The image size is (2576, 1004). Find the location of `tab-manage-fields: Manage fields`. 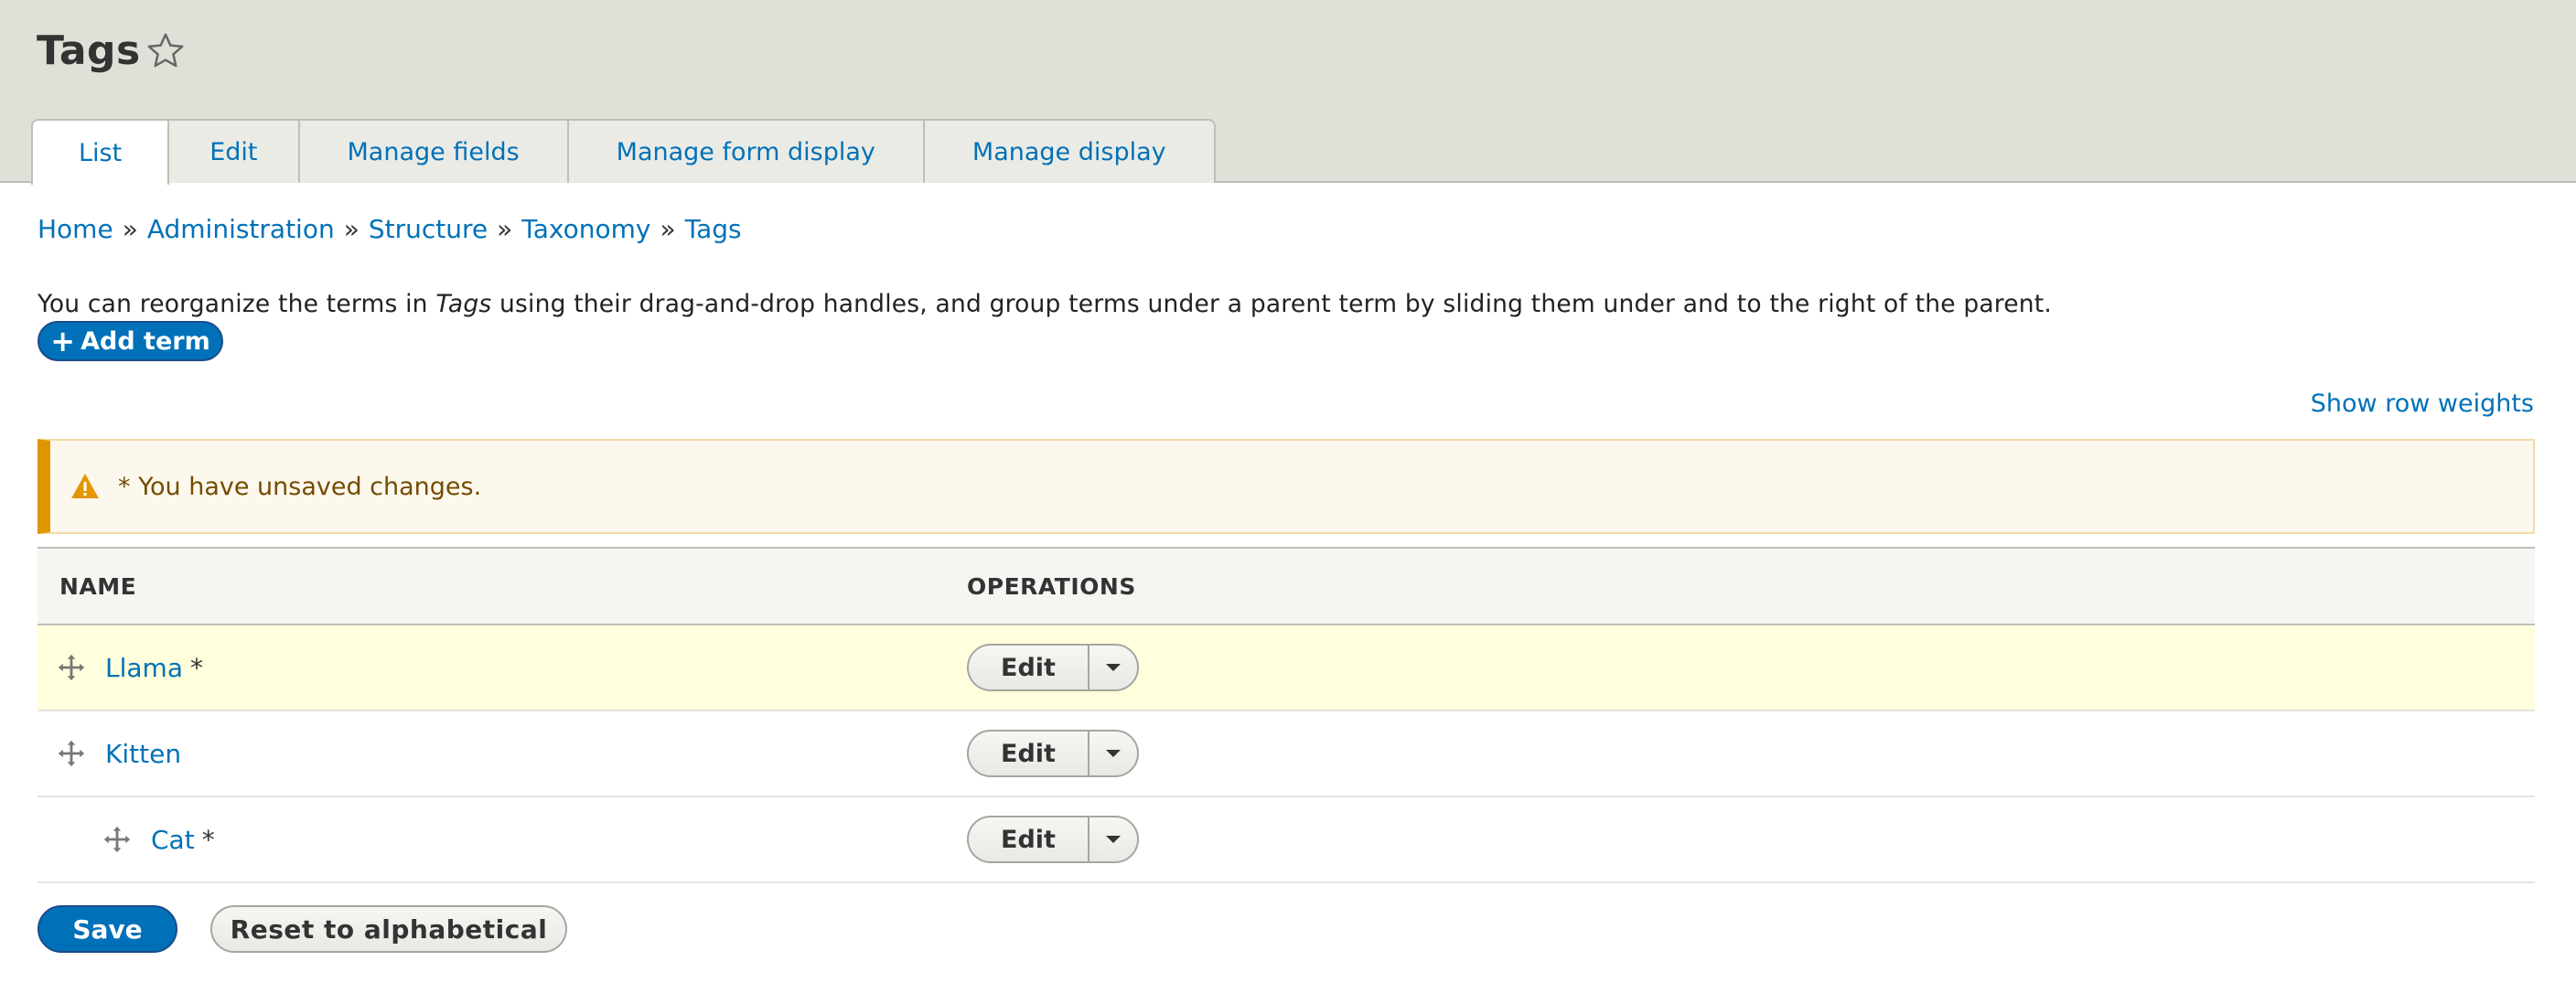

tab-manage-fields: Manage fields is located at coordinates (434, 151).